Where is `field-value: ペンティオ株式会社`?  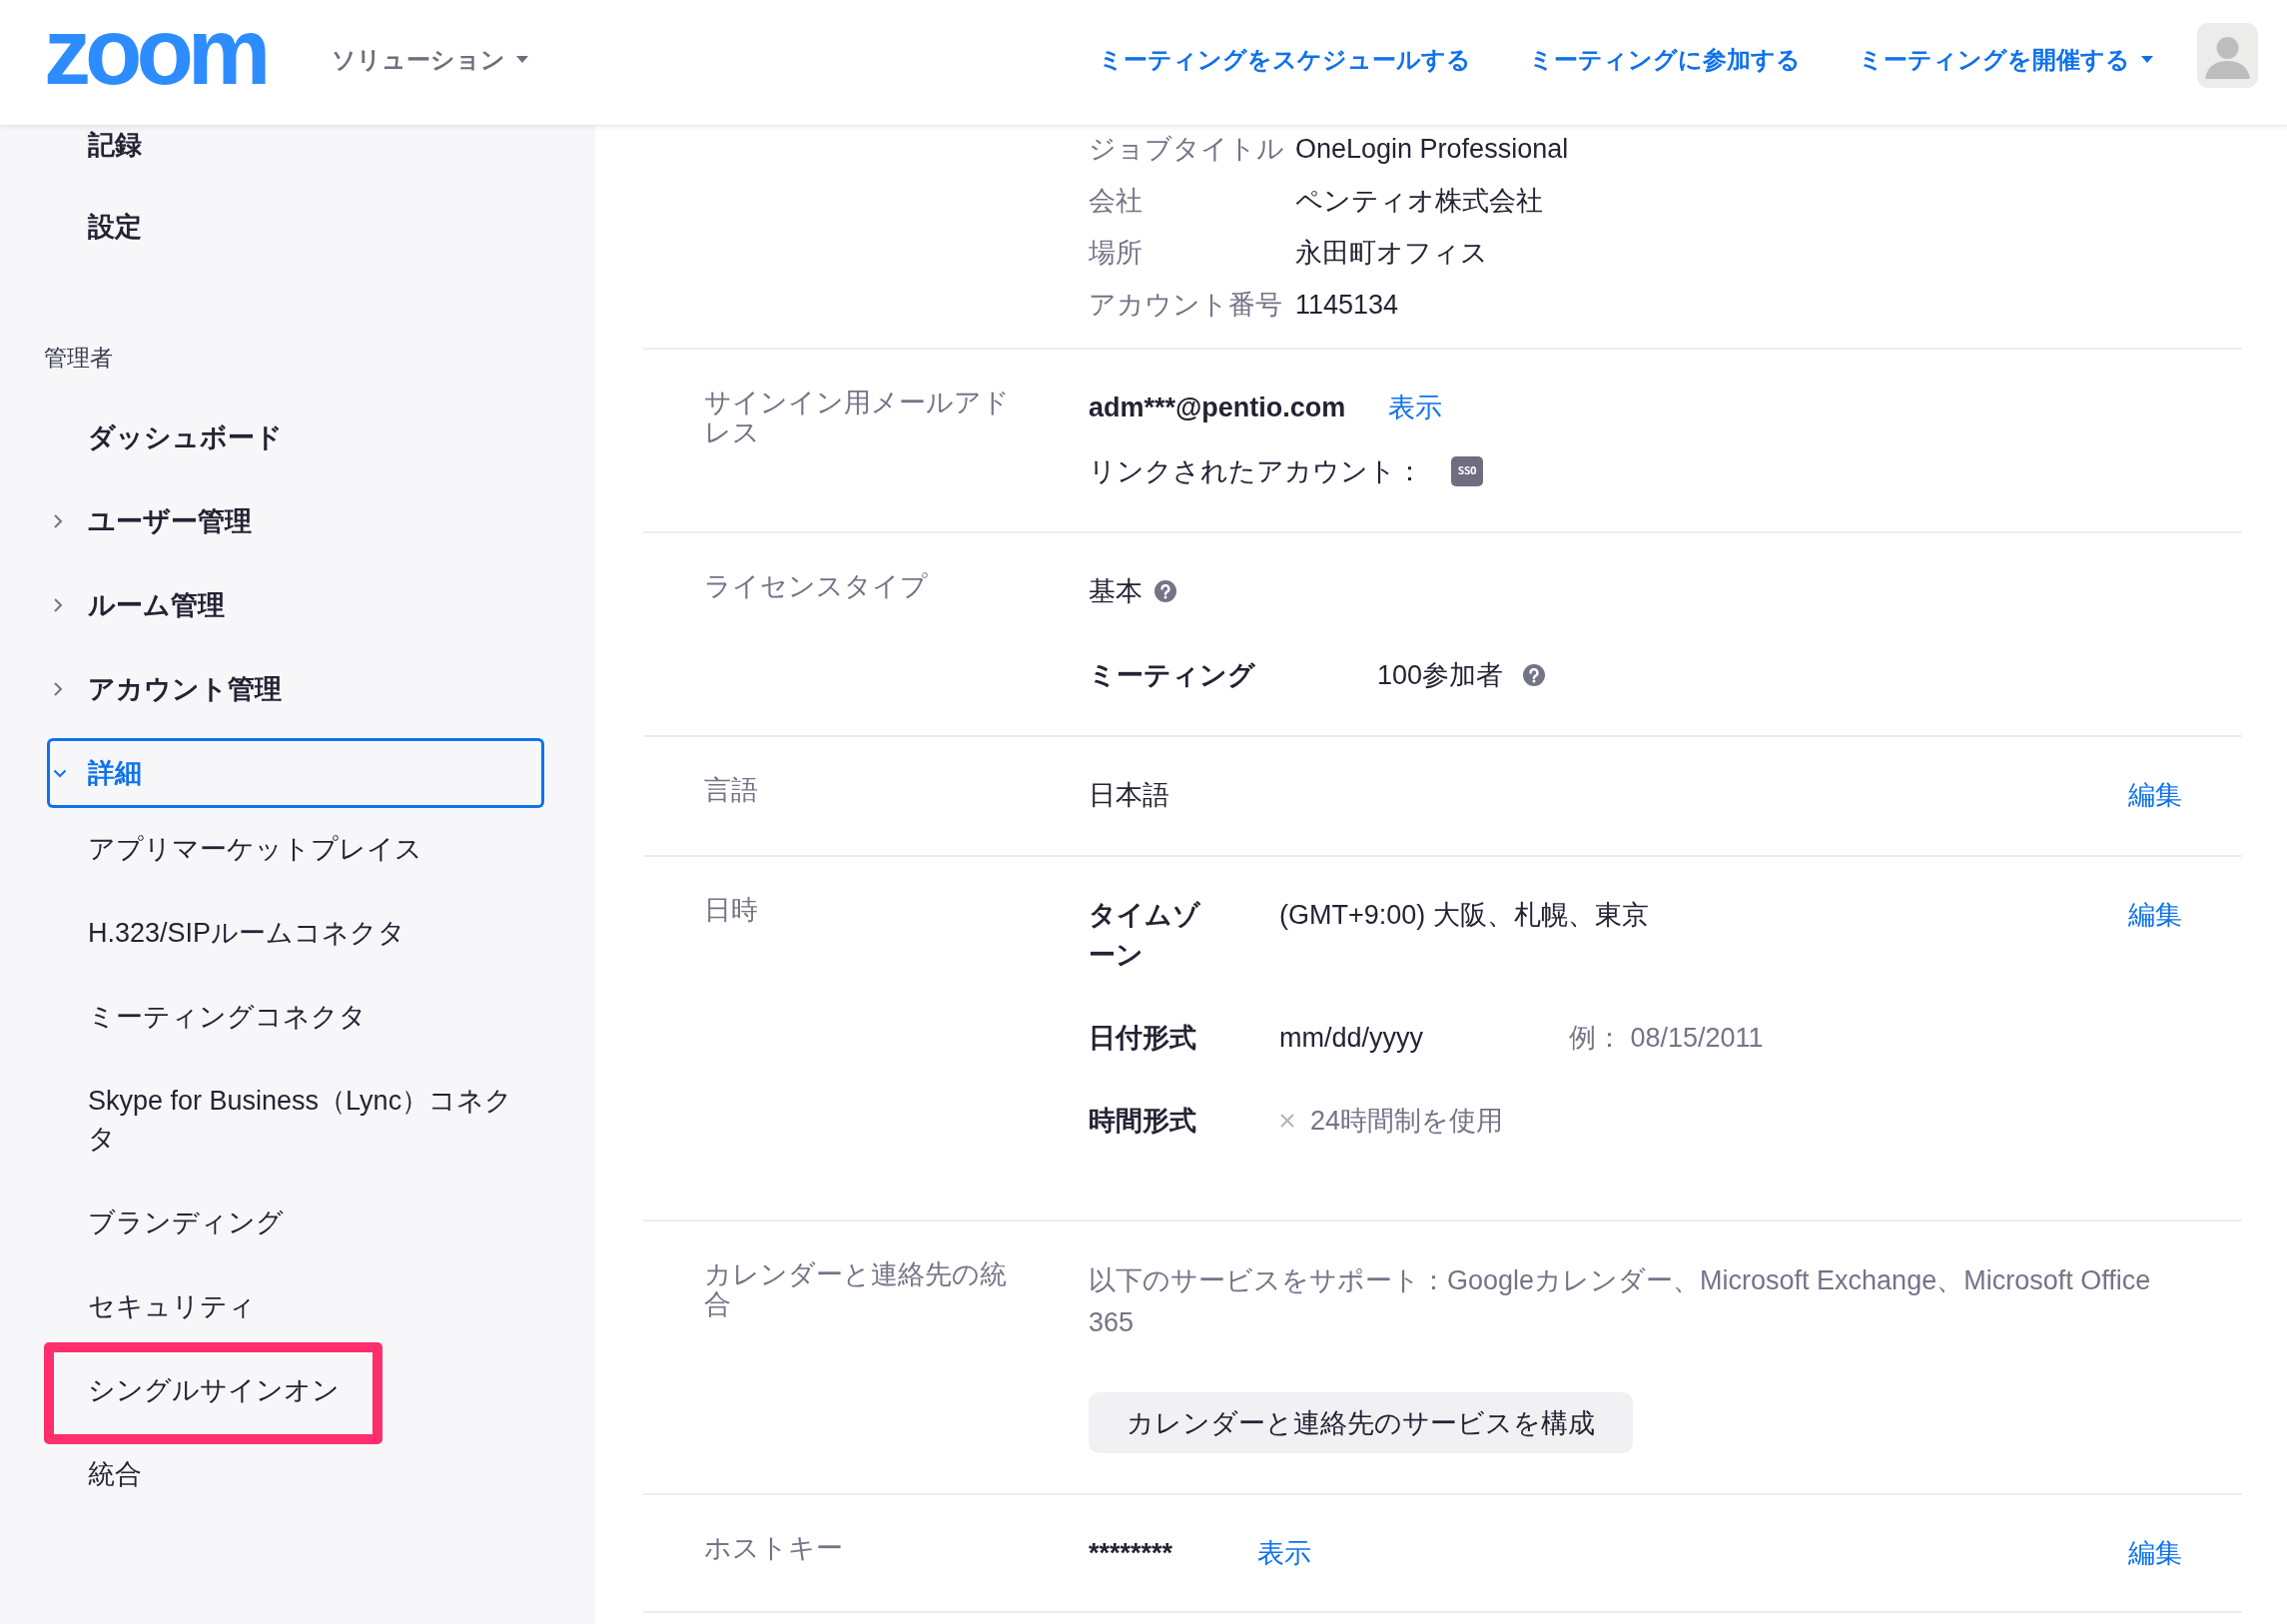
field-value: ペンティオ株式会社 is located at coordinates (1419, 201).